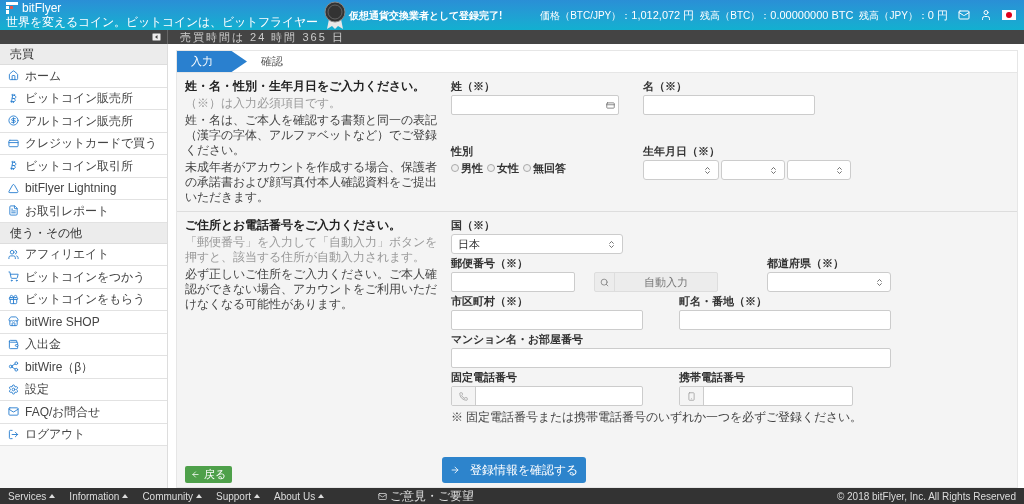 This screenshot has width=1024, height=504. Describe the element at coordinates (83, 412) in the screenshot. I see `sidebar-item: FAQ/お問合せ` at that location.